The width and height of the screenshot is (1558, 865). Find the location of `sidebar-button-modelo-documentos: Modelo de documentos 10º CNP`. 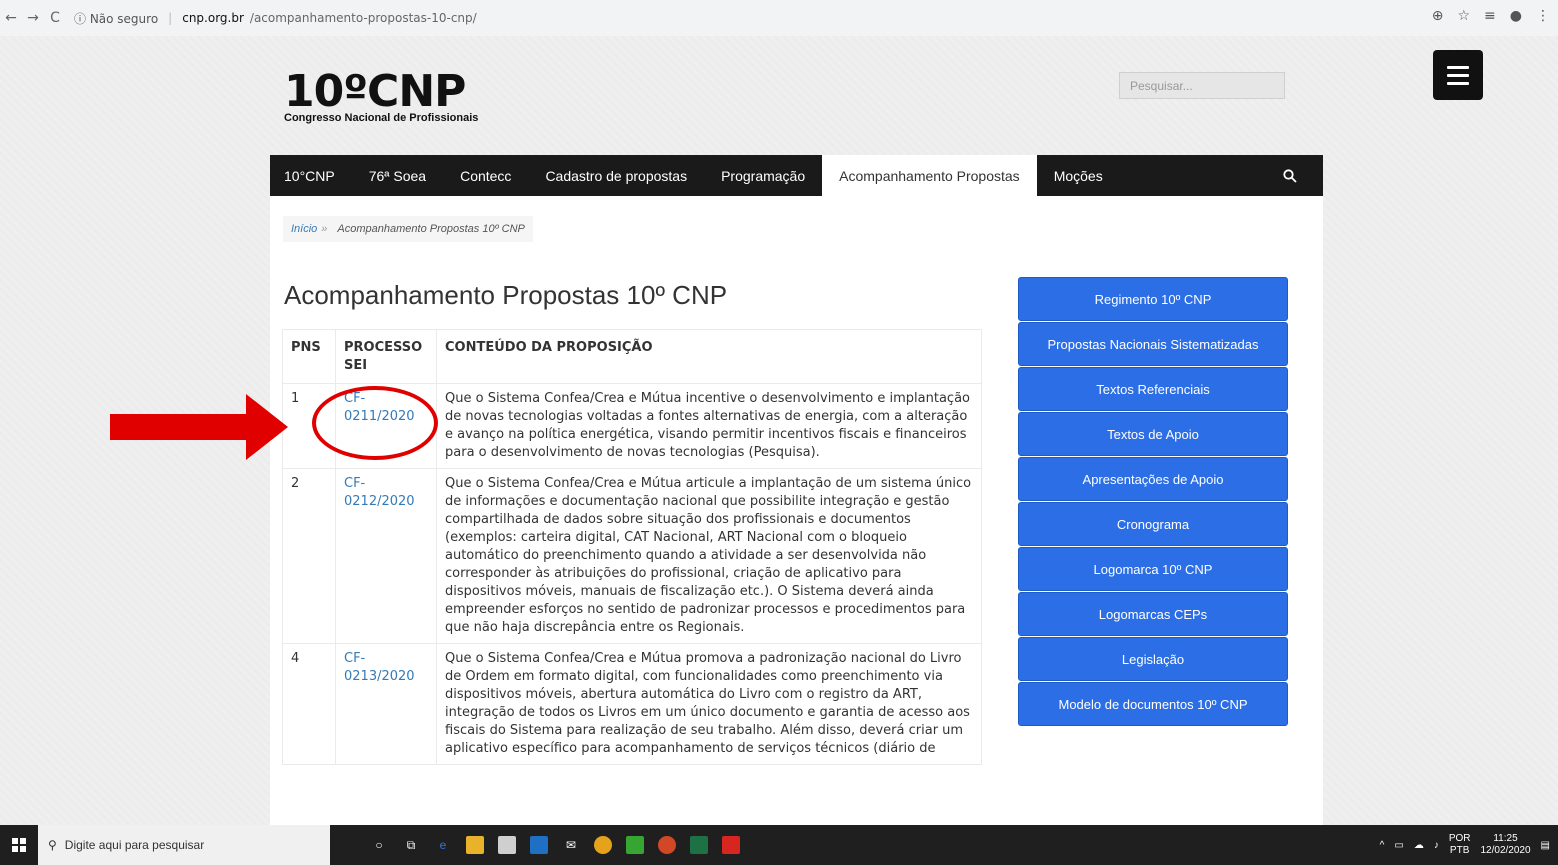

sidebar-button-modelo-documentos: Modelo de documentos 10º CNP is located at coordinates (1153, 704).